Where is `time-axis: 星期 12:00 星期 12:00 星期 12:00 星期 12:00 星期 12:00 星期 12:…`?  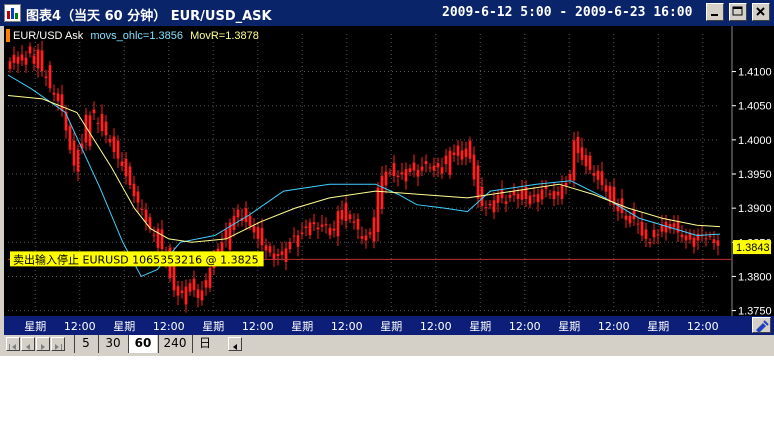 time-axis: 星期 12:00 星期 12:00 星期 12:00 星期 12:00 星期 12:00 星期 12:… is located at coordinates (389, 325).